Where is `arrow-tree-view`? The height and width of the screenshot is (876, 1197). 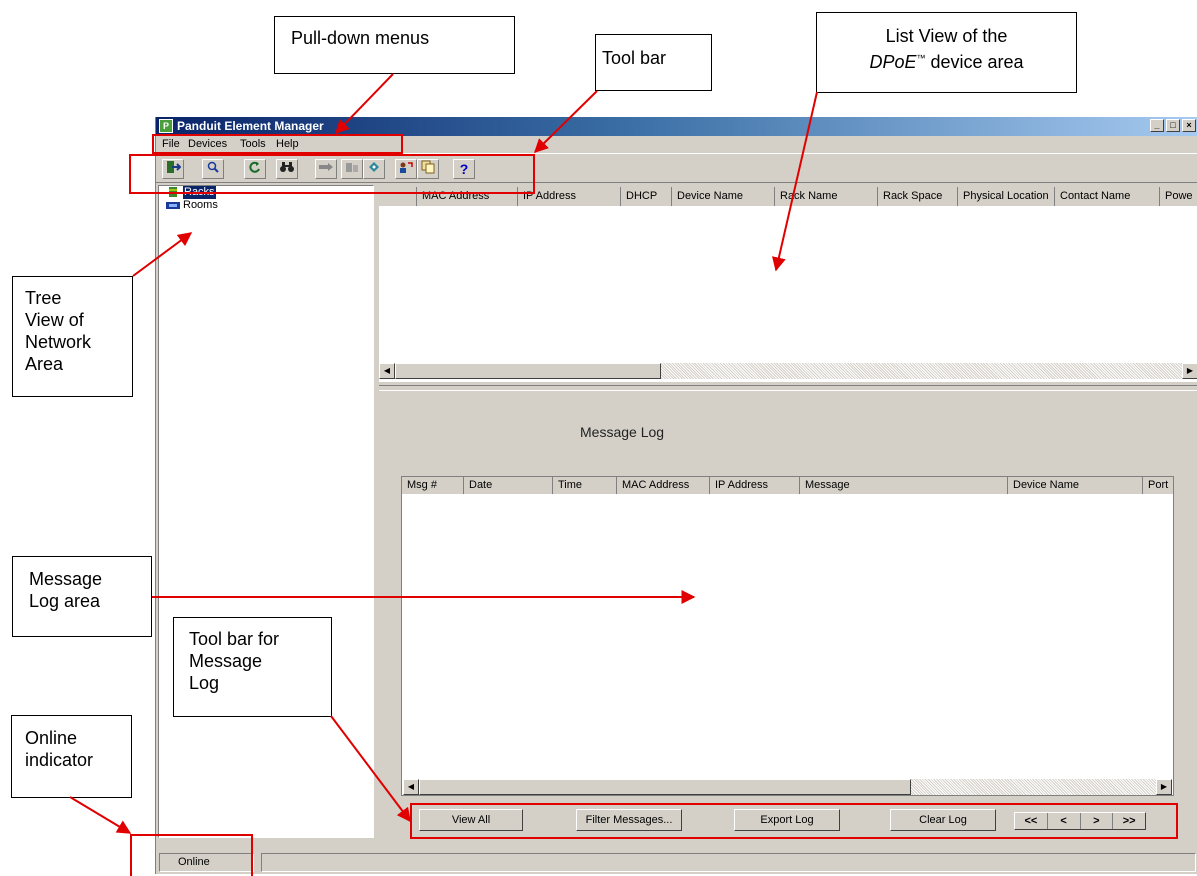
arrow-tree-view is located at coordinates (162, 254).